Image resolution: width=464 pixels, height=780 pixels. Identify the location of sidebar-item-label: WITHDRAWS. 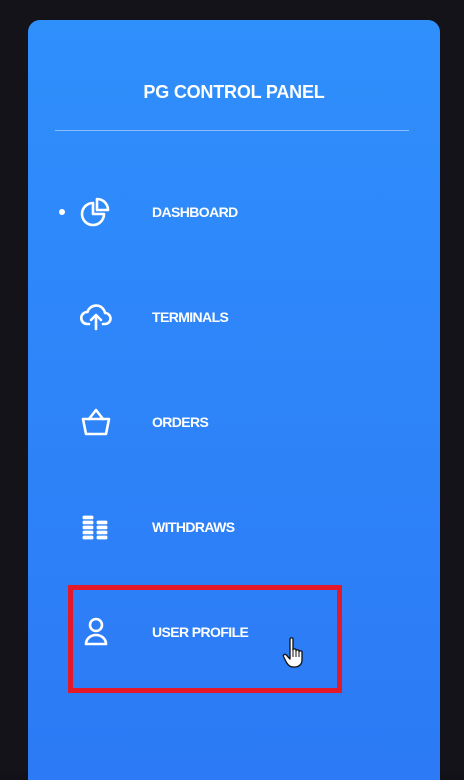
(193, 527).